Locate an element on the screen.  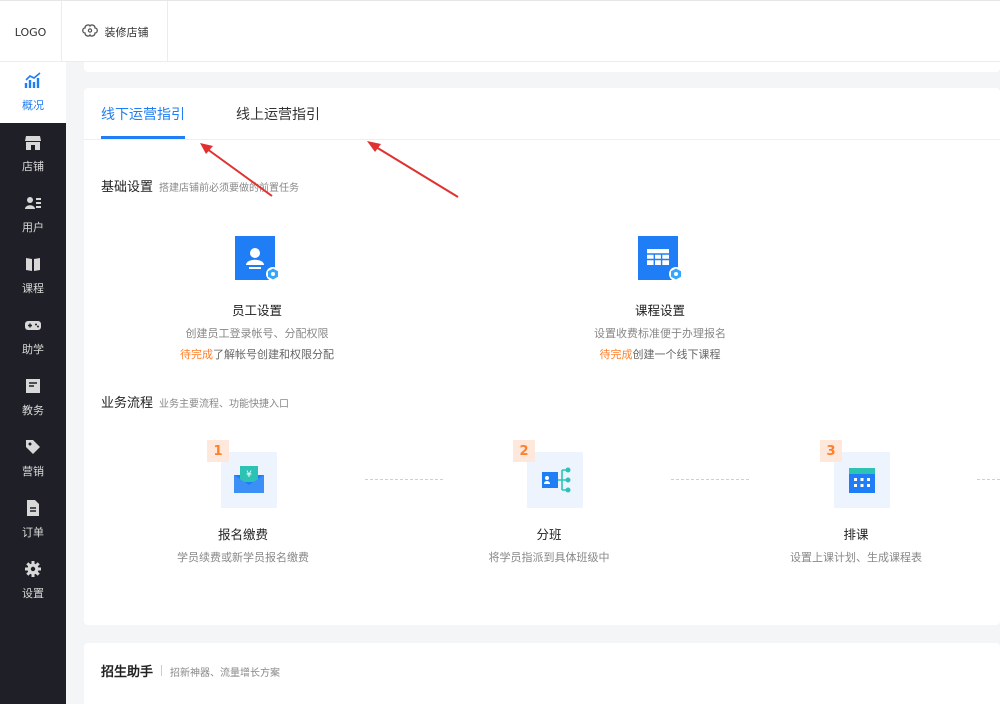
tag-icon is located at coordinates (33, 448).